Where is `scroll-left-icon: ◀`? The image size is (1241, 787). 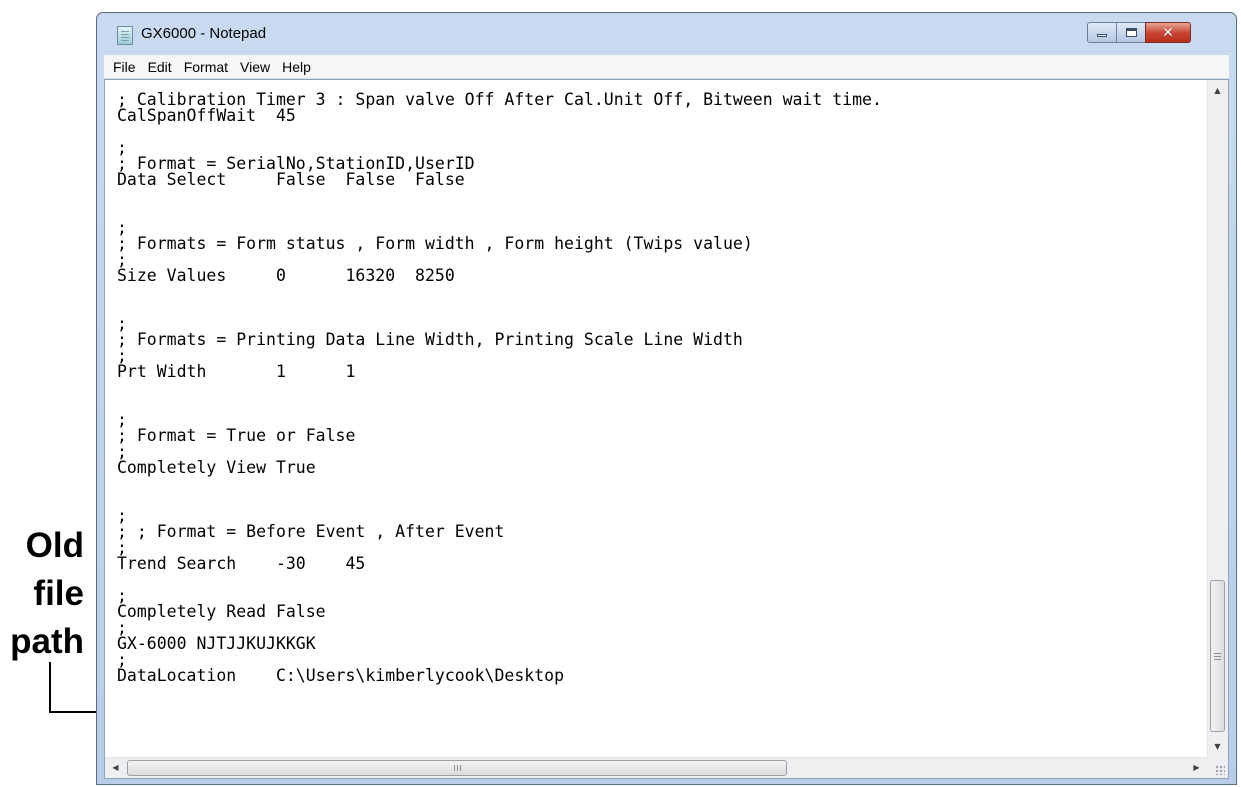 scroll-left-icon: ◀ is located at coordinates (115, 767).